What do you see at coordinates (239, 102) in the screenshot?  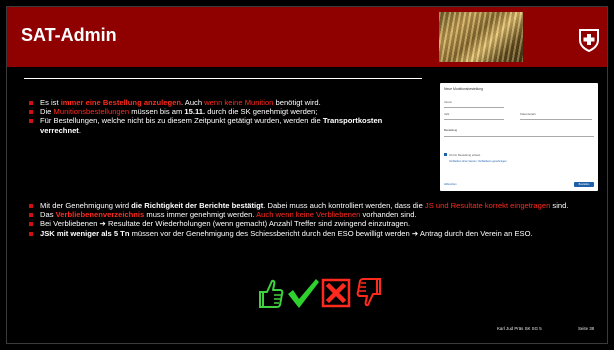 I see `bullet-text-segment: wenn keine Munition` at bounding box center [239, 102].